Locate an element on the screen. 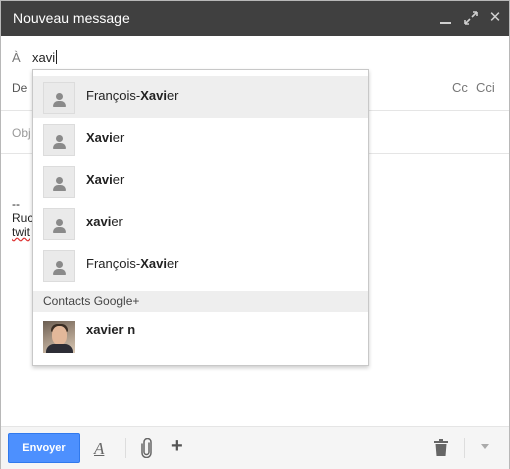 Image resolution: width=510 pixels, height=469 pixels. minimize-icon is located at coordinates (446, 18).